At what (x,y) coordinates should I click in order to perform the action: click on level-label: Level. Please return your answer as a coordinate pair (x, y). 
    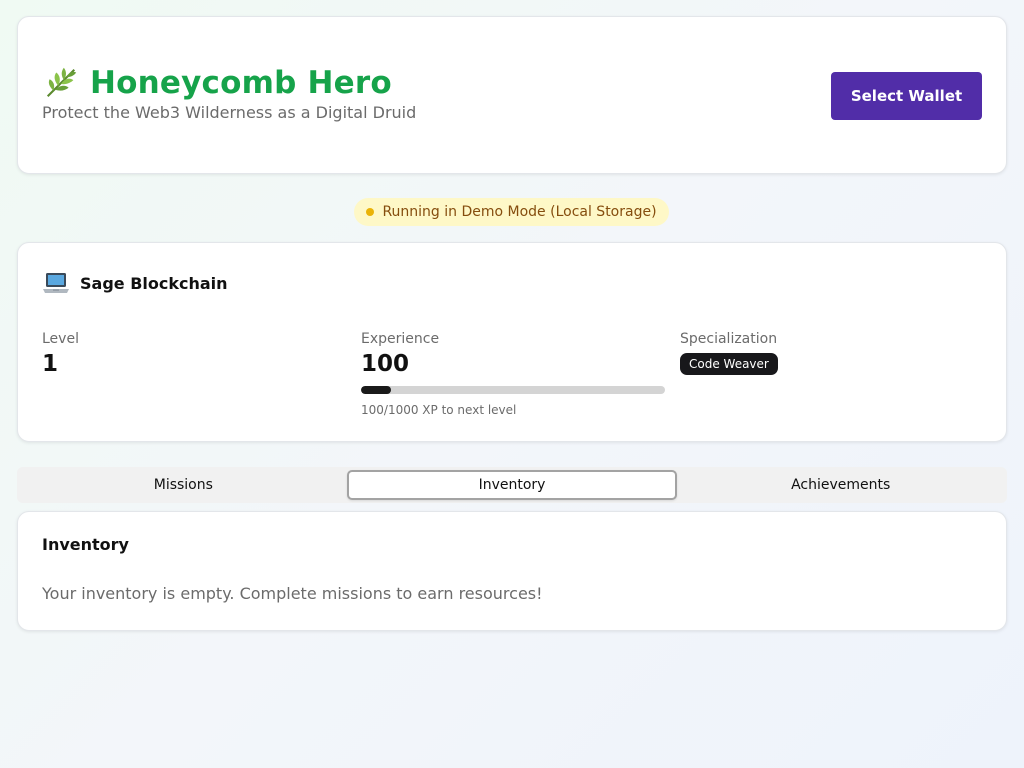
    Looking at the image, I should click on (60, 339).